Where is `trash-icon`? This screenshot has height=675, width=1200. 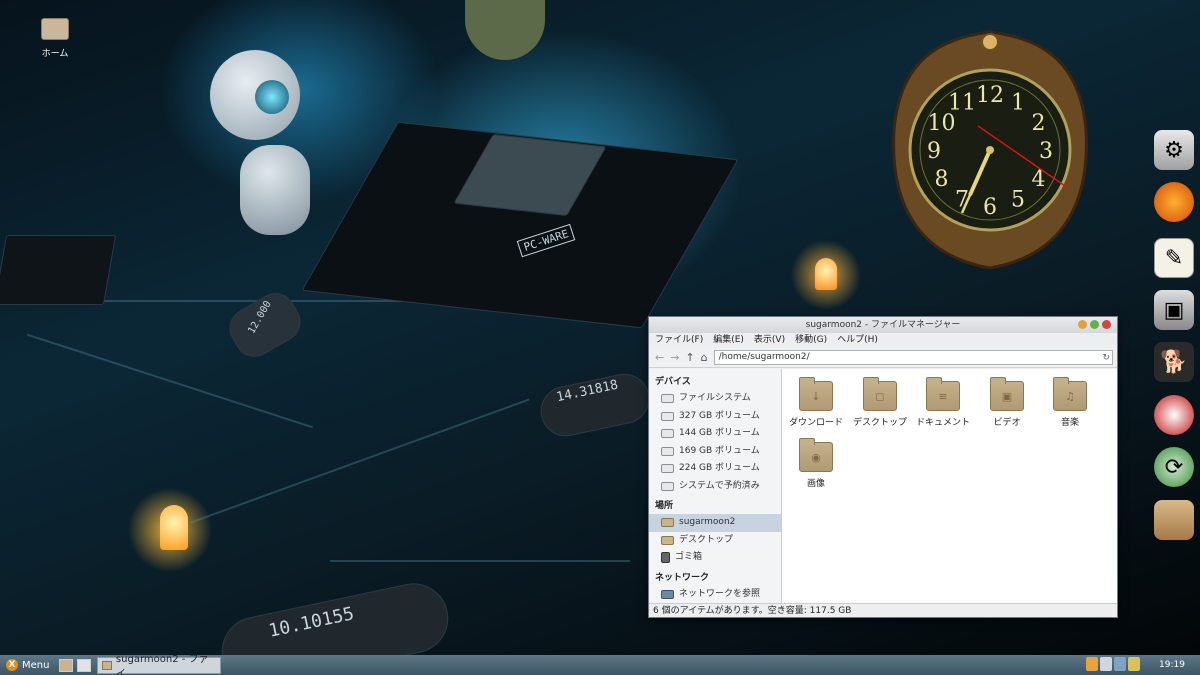
trash-icon is located at coordinates (665, 558).